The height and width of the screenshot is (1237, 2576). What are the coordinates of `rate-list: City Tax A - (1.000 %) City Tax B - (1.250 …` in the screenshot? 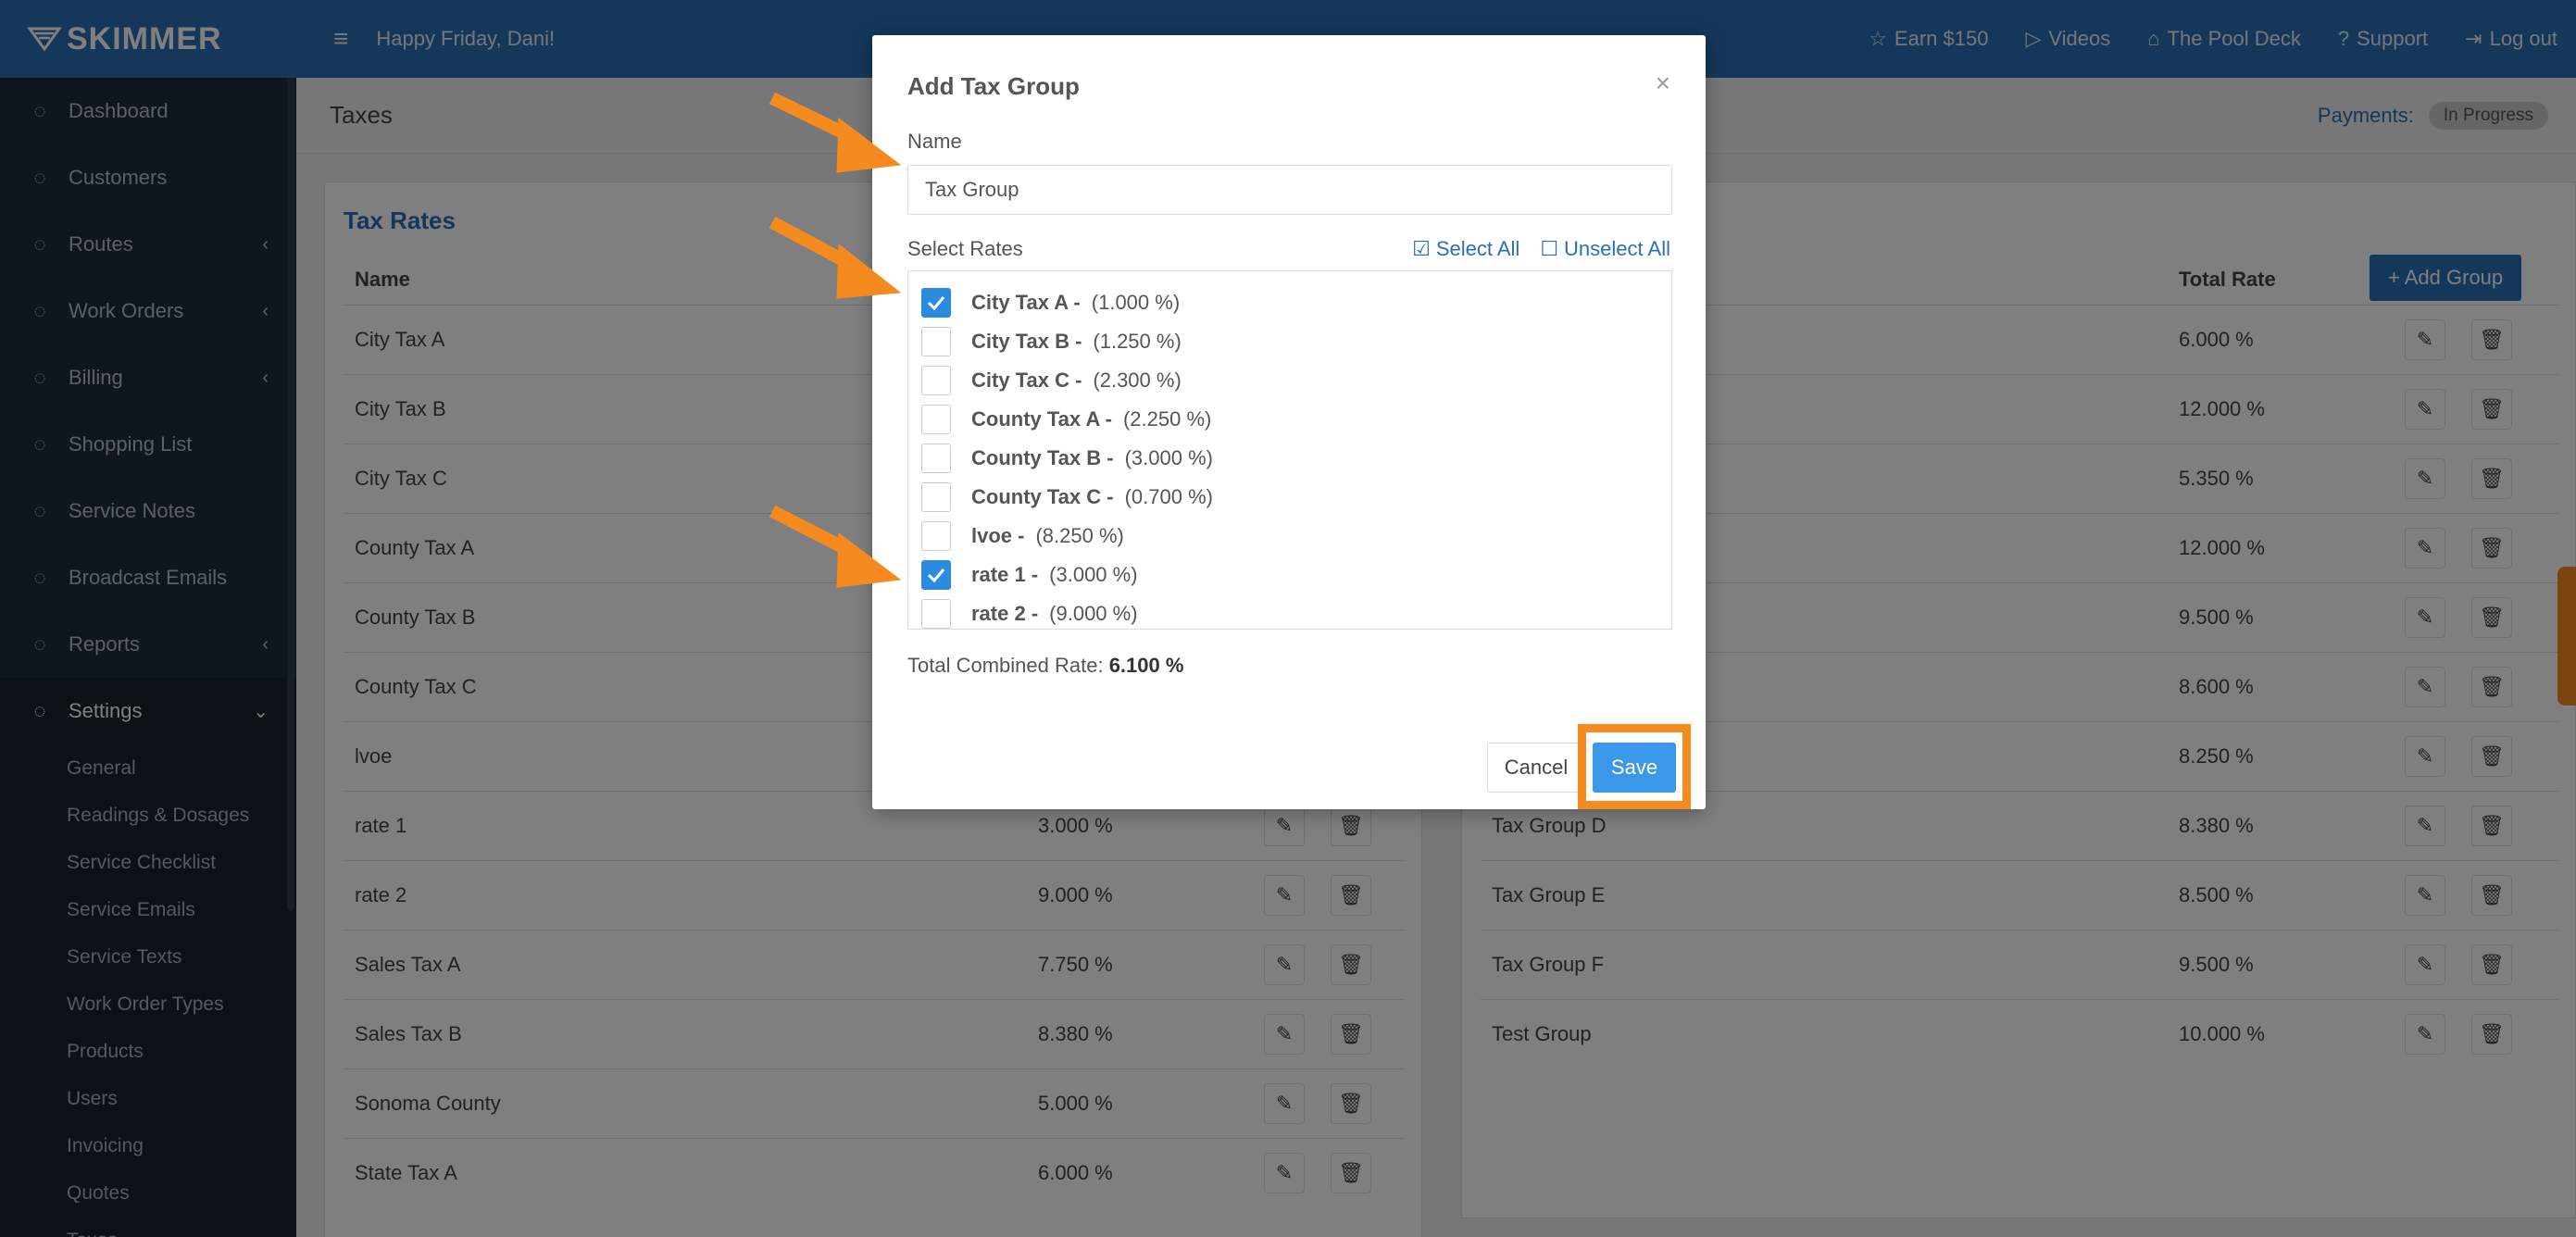 It's located at (1290, 450).